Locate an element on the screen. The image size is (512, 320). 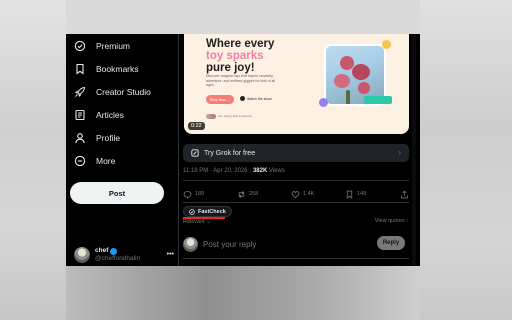
reply-input: Post your reply is located at coordinates (229, 244).